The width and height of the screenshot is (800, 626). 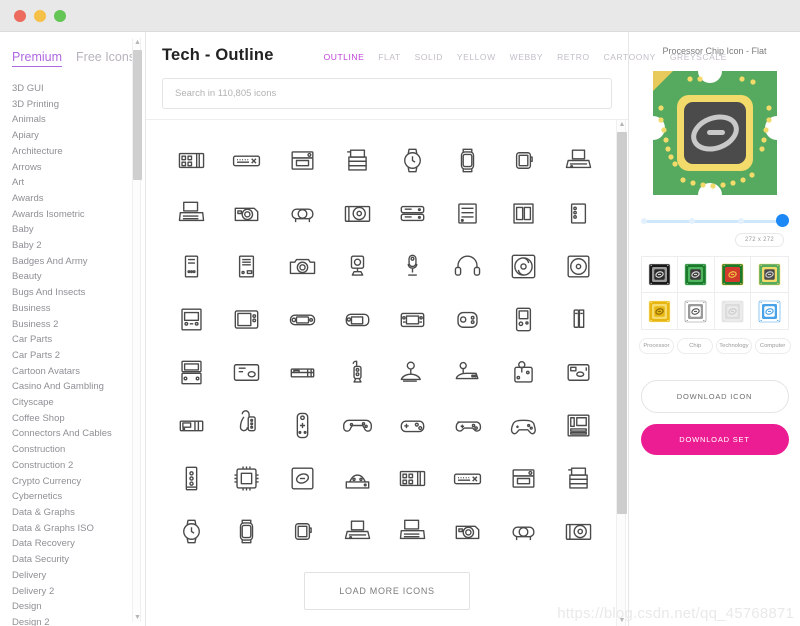 I want to click on sidebar-category-item: Cityscape, so click(x=78, y=403).